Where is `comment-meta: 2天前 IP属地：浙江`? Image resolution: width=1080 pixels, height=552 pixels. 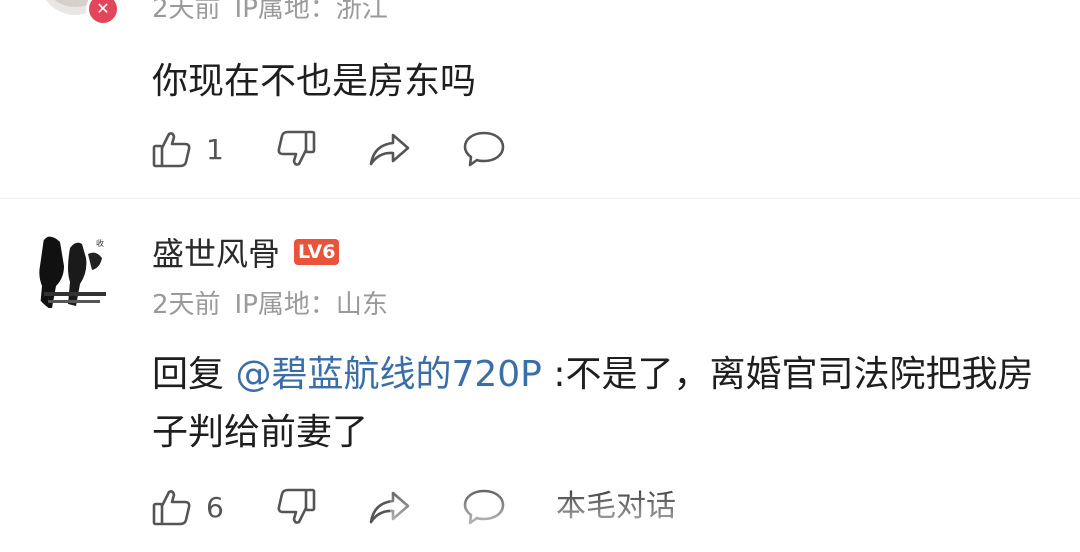 comment-meta: 2天前 IP属地：浙江 is located at coordinates (270, 12).